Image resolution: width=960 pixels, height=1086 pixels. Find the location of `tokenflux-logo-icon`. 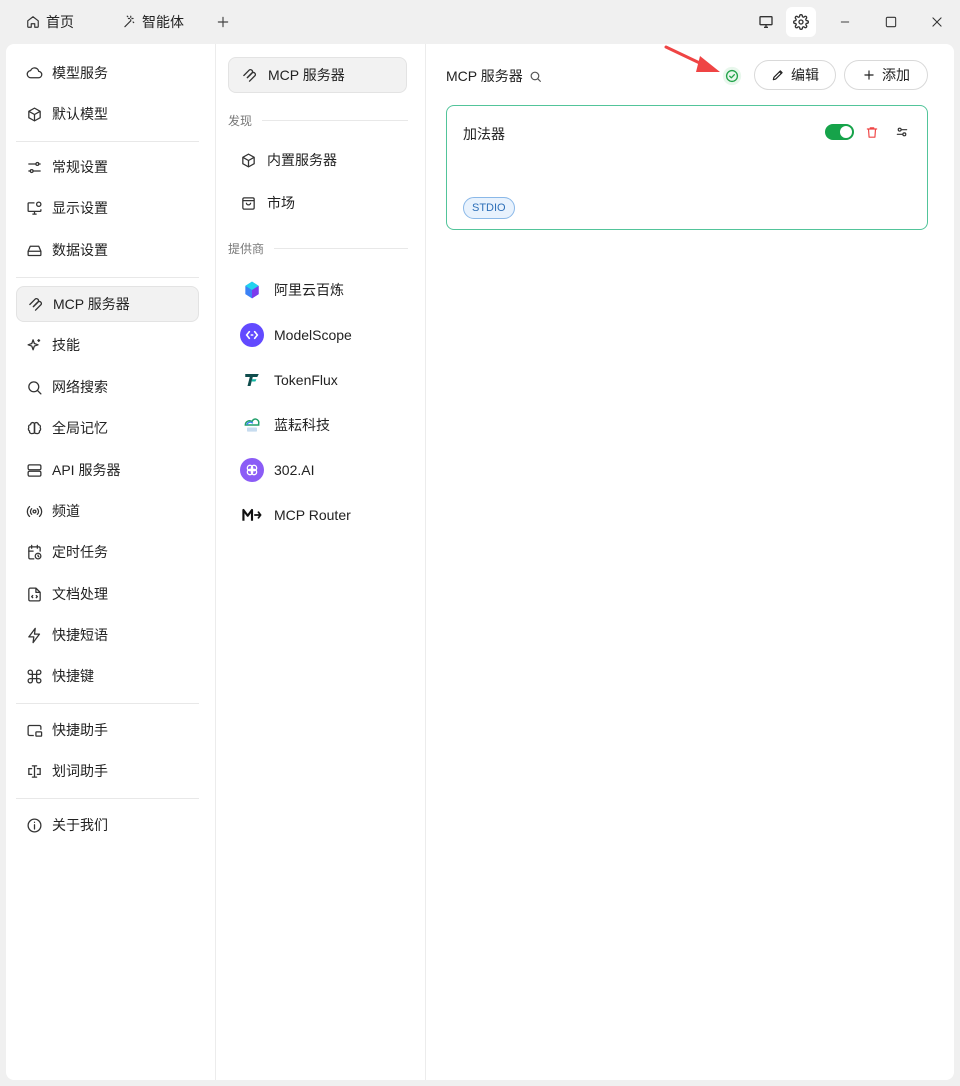

tokenflux-logo-icon is located at coordinates (252, 380).